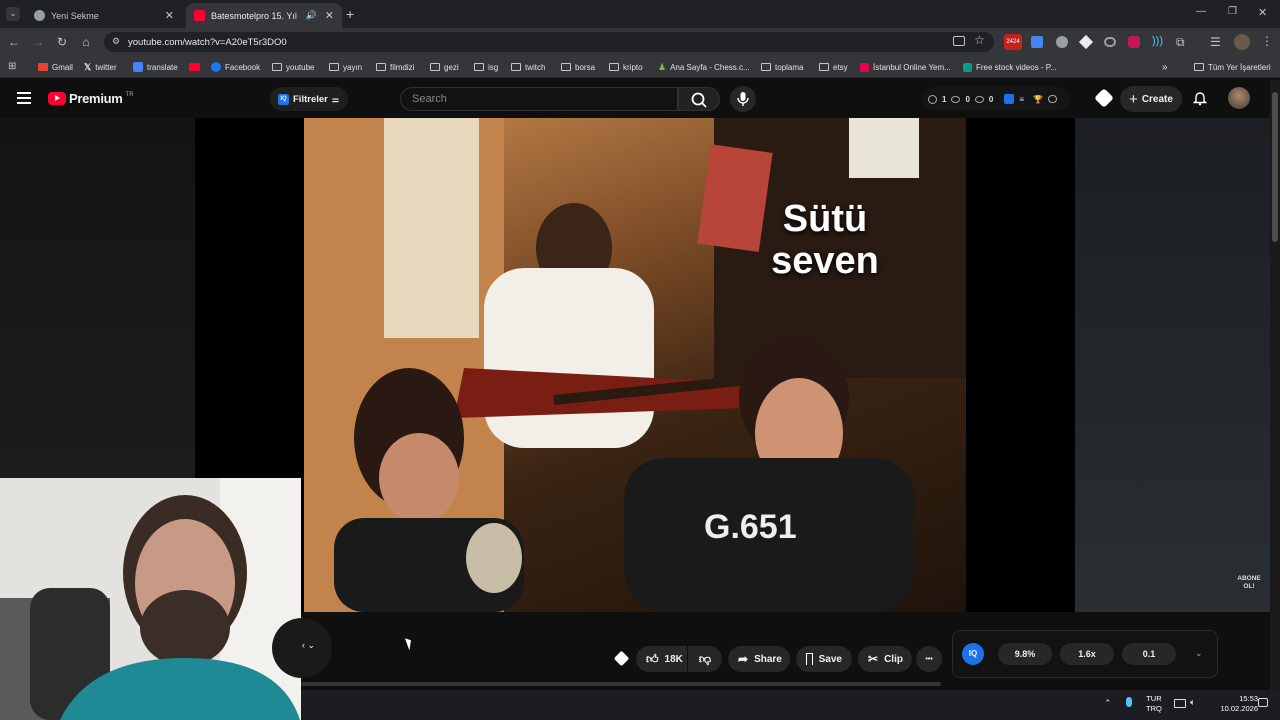 This screenshot has height=720, width=1280. I want to click on ext-glasses-icon, so click(1110, 42).